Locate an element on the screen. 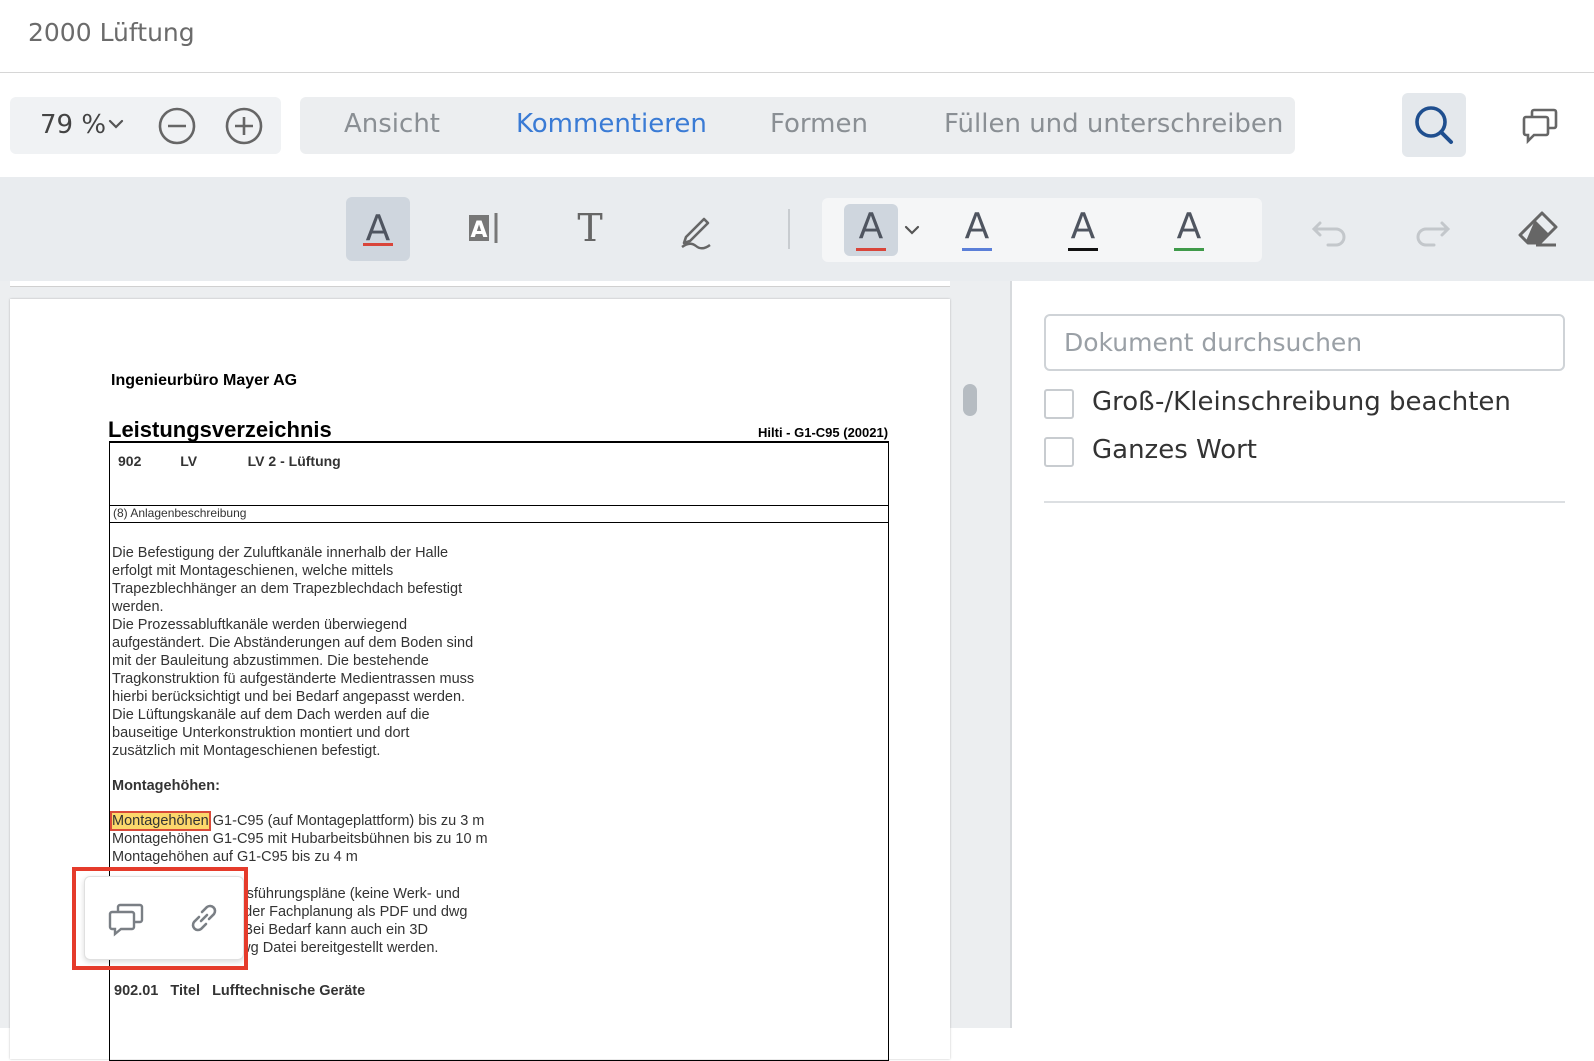 The image size is (1594, 1061). document-heading: Leistungsverzeichnis is located at coordinates (220, 429).